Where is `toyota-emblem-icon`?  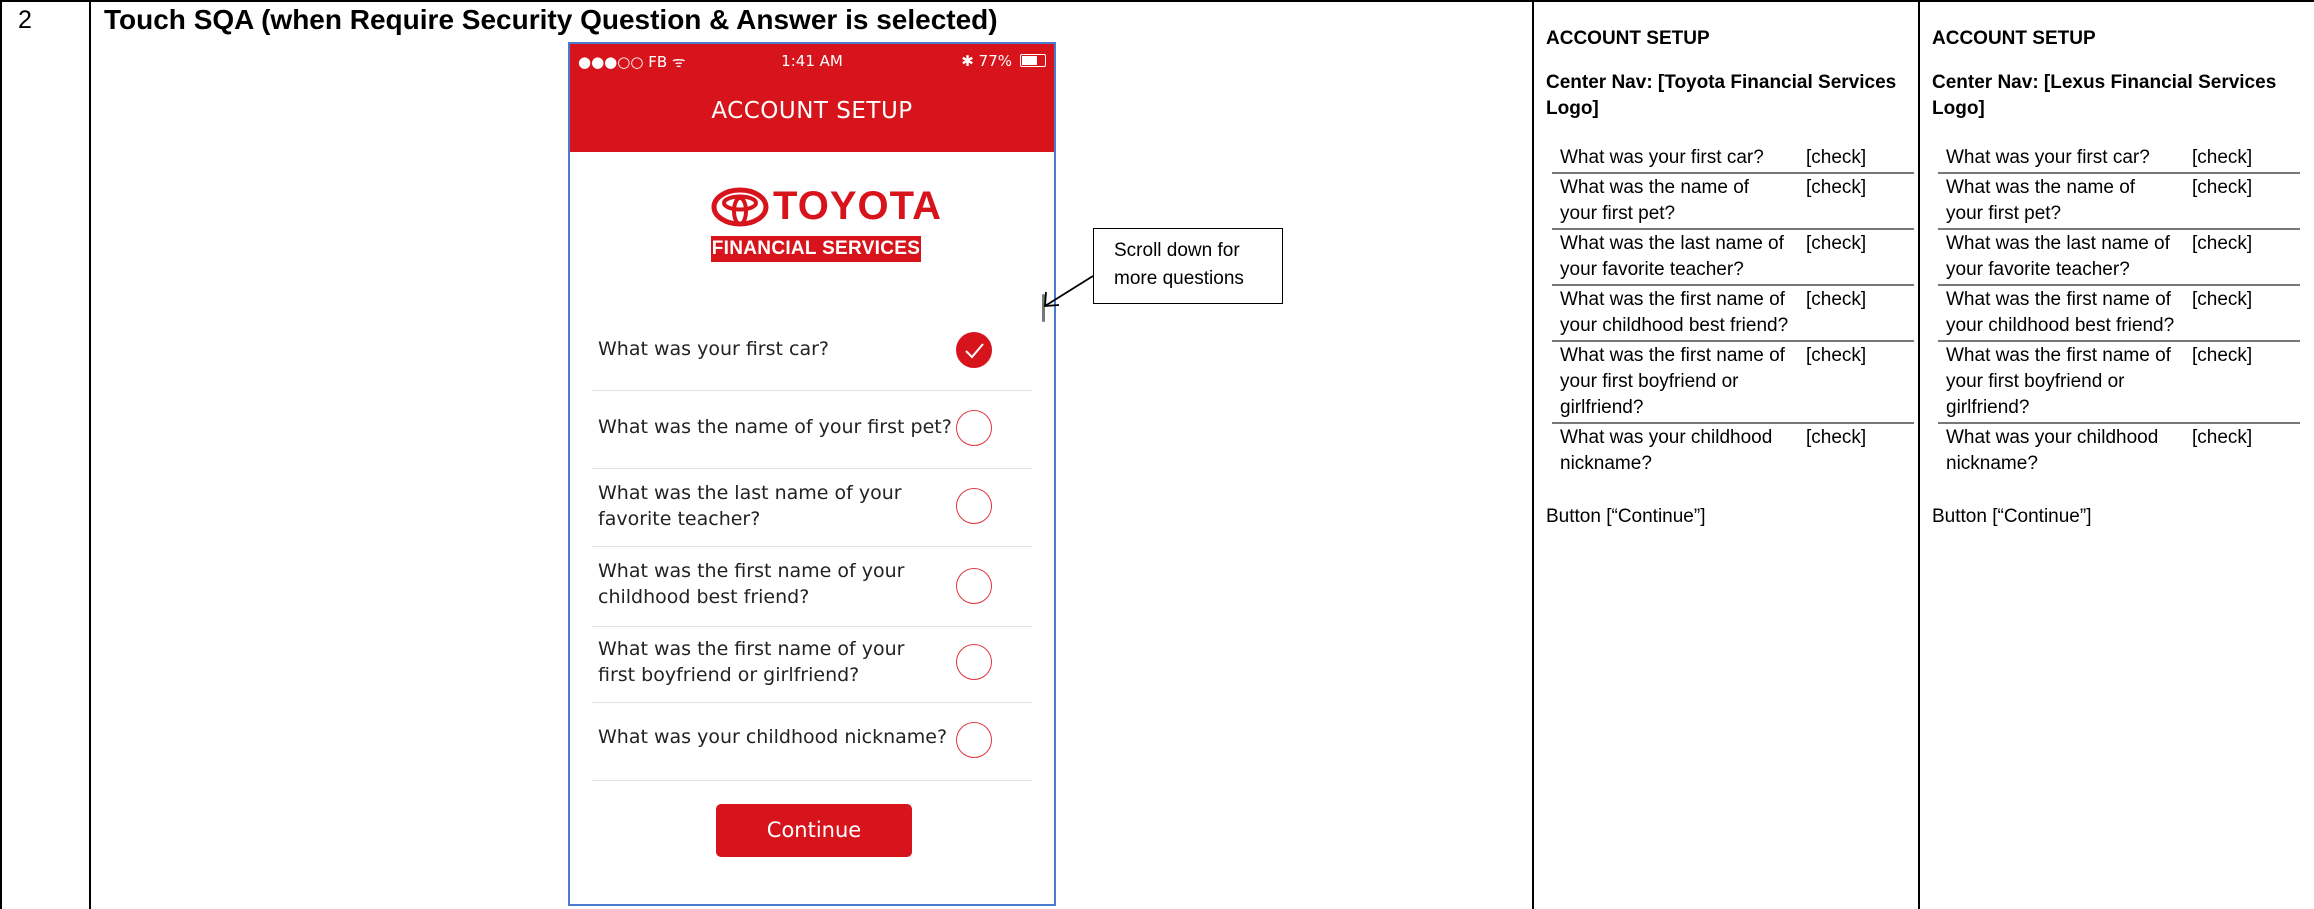
toyota-emblem-icon is located at coordinates (740, 207).